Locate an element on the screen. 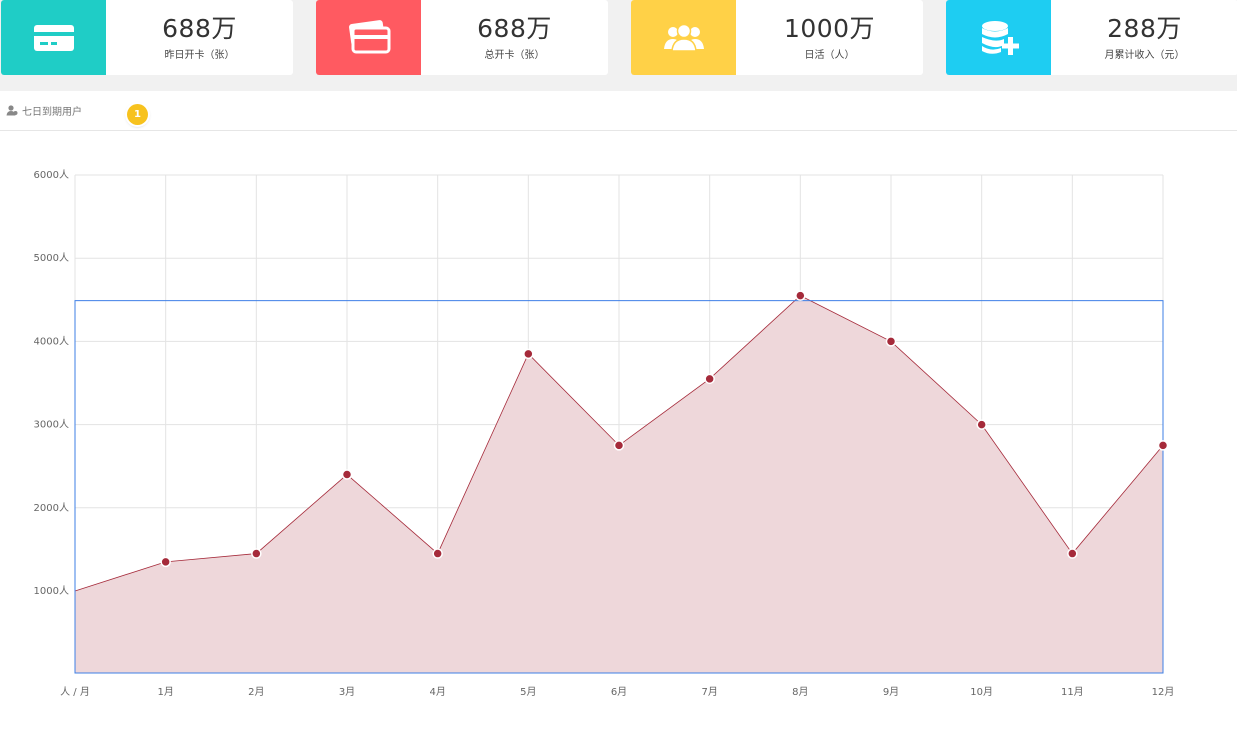  coins-add-icon is located at coordinates (998, 37).